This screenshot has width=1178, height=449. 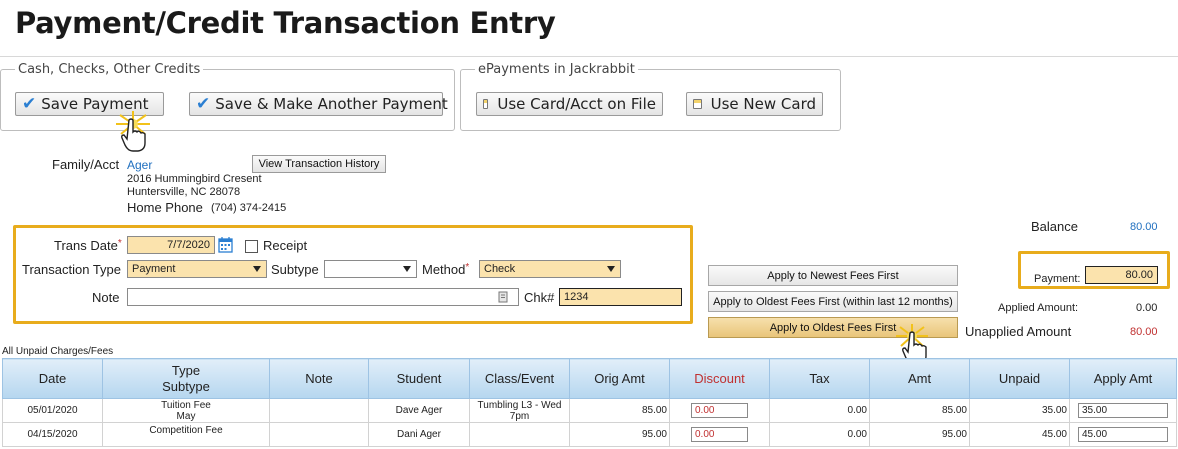 What do you see at coordinates (323, 297) in the screenshot?
I see `note-input` at bounding box center [323, 297].